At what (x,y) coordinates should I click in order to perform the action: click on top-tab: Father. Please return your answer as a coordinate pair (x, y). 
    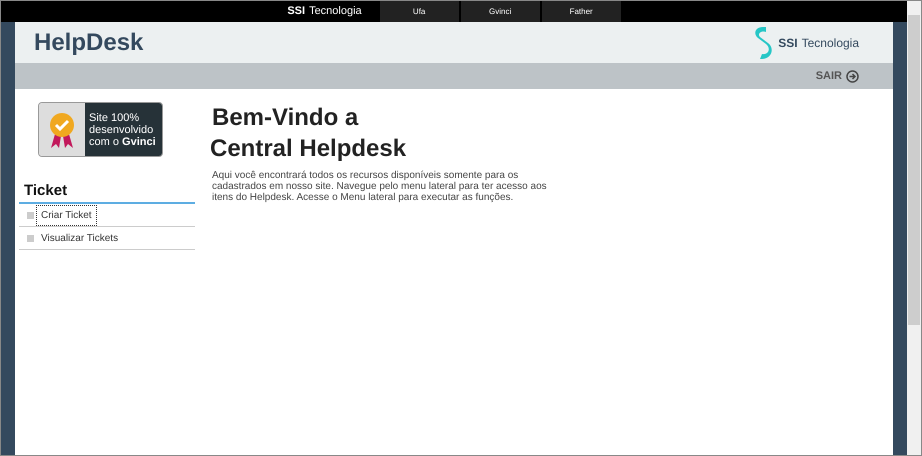
    Looking at the image, I should click on (581, 11).